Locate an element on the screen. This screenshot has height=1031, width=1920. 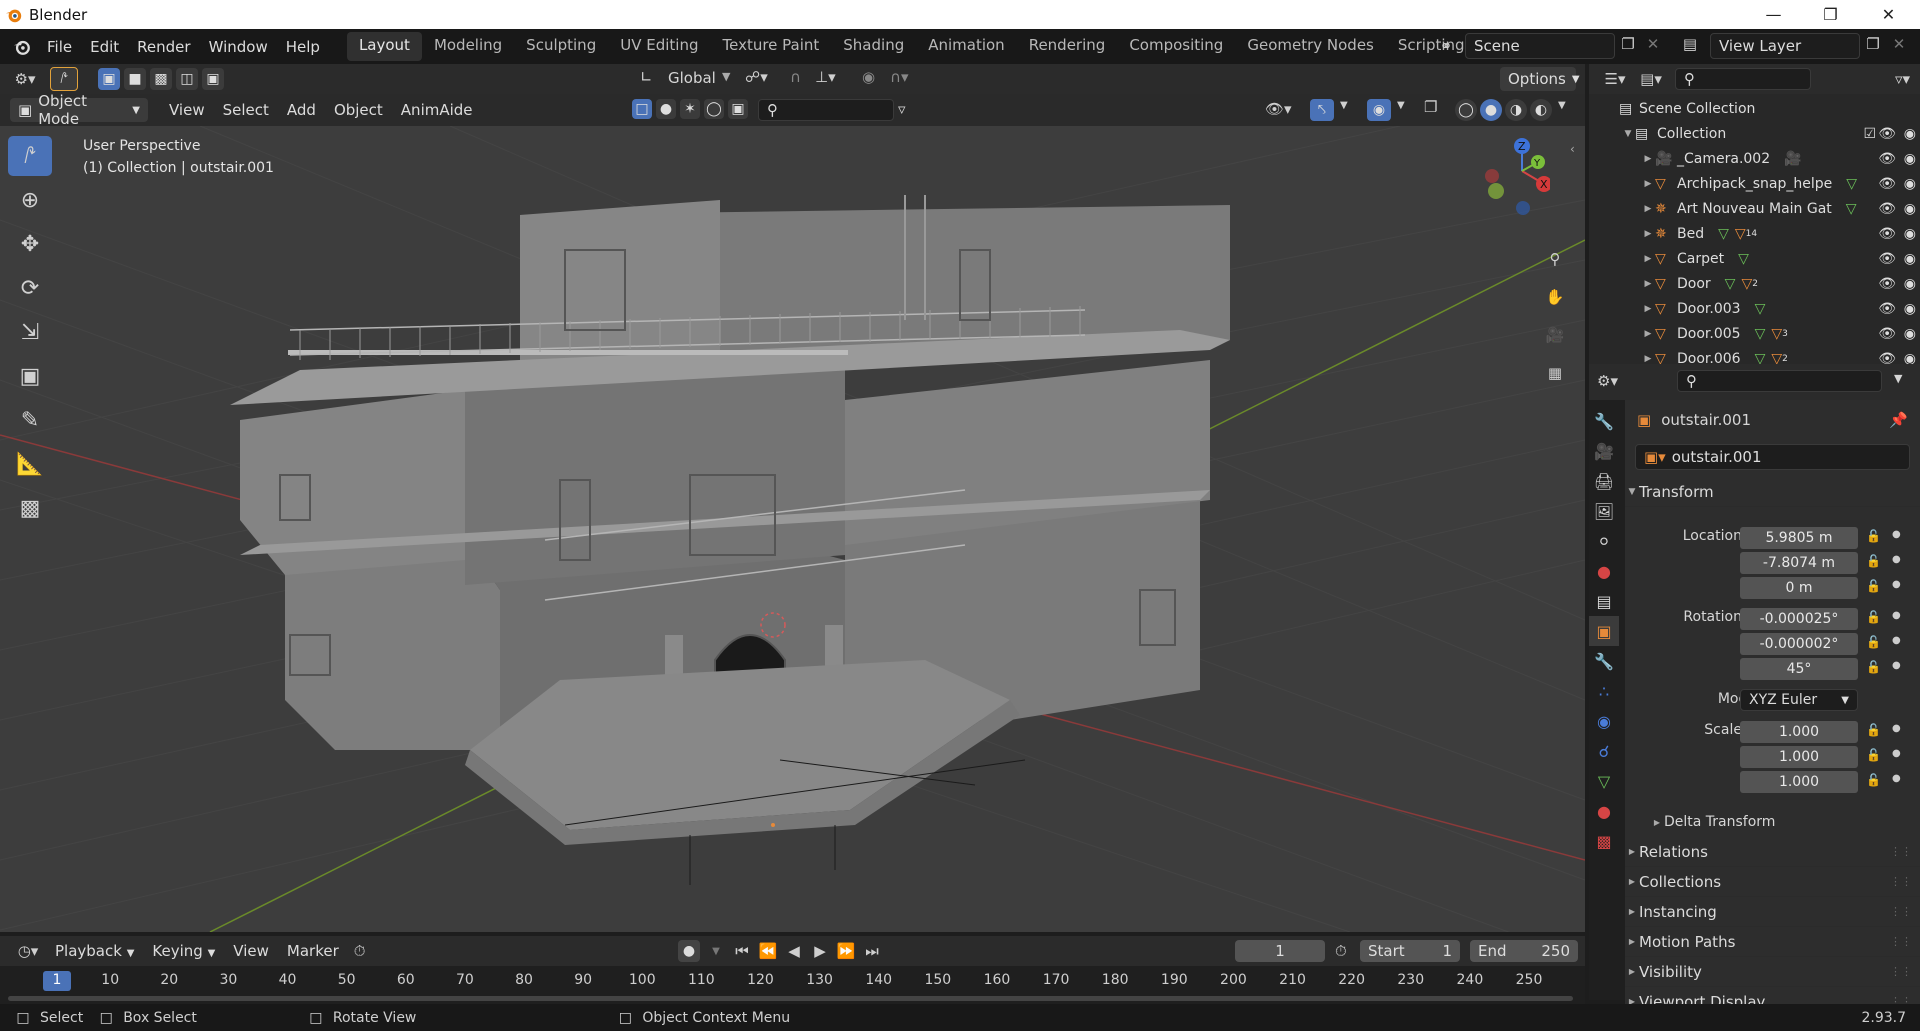
select-tool-icon: ⭚ is located at coordinates (30, 156).